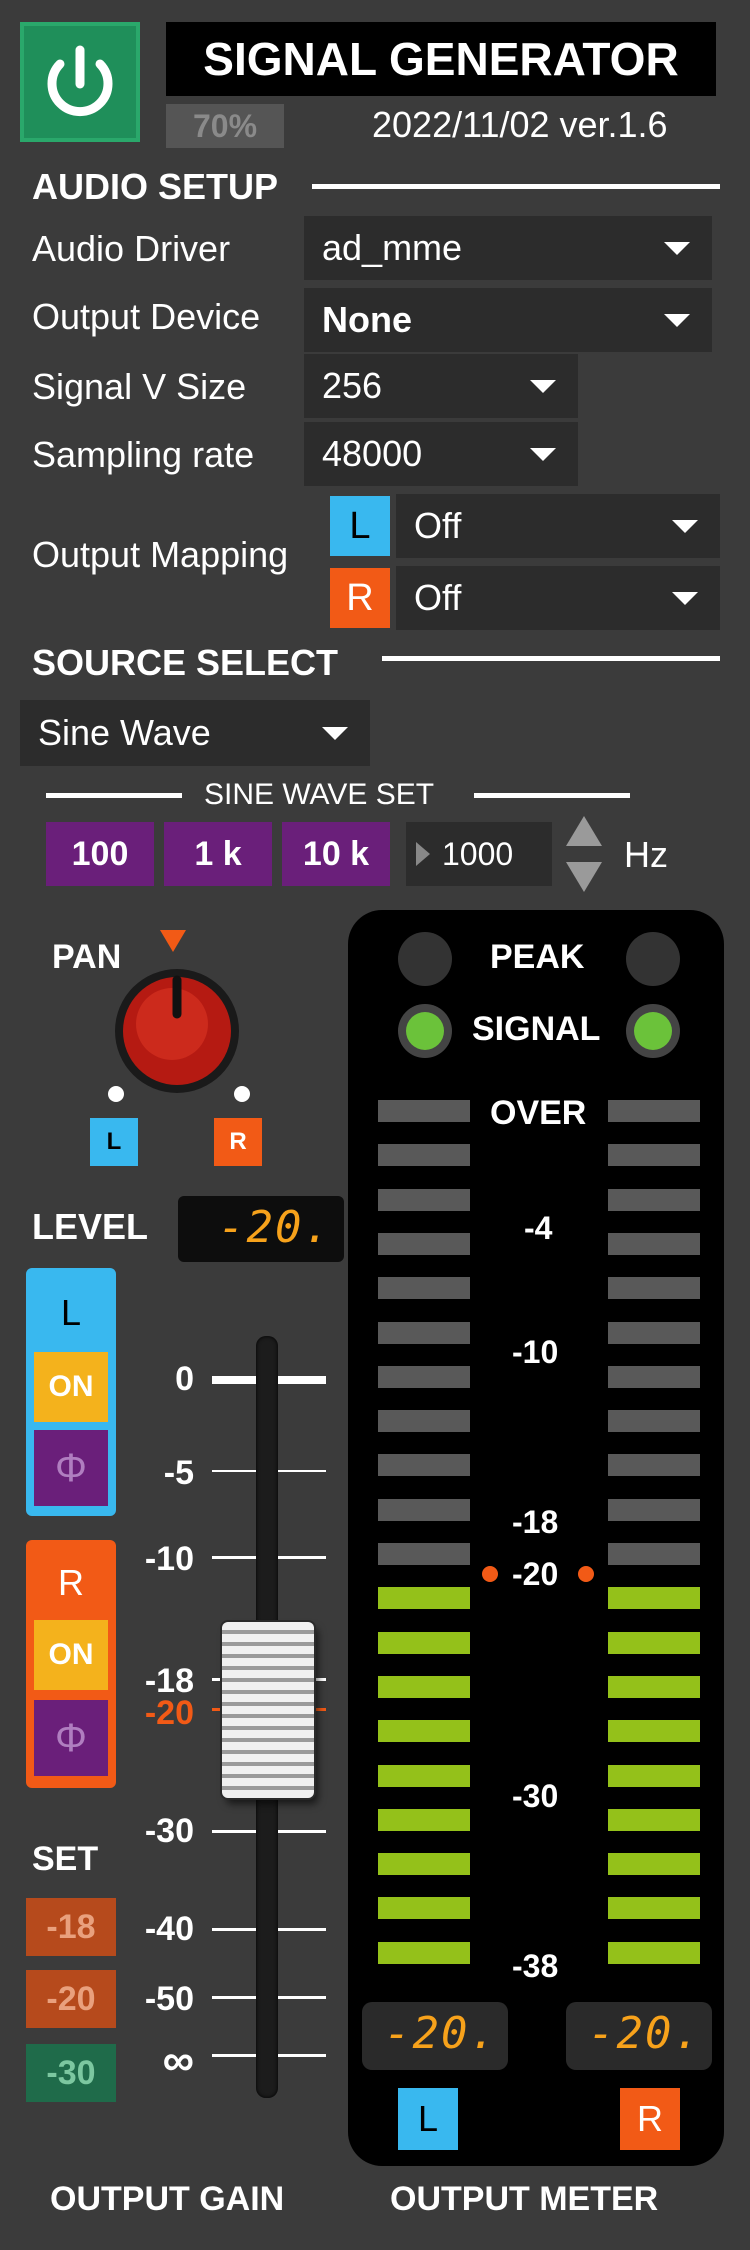  Describe the element at coordinates (584, 877) in the screenshot. I see `frequency-down-button` at that location.